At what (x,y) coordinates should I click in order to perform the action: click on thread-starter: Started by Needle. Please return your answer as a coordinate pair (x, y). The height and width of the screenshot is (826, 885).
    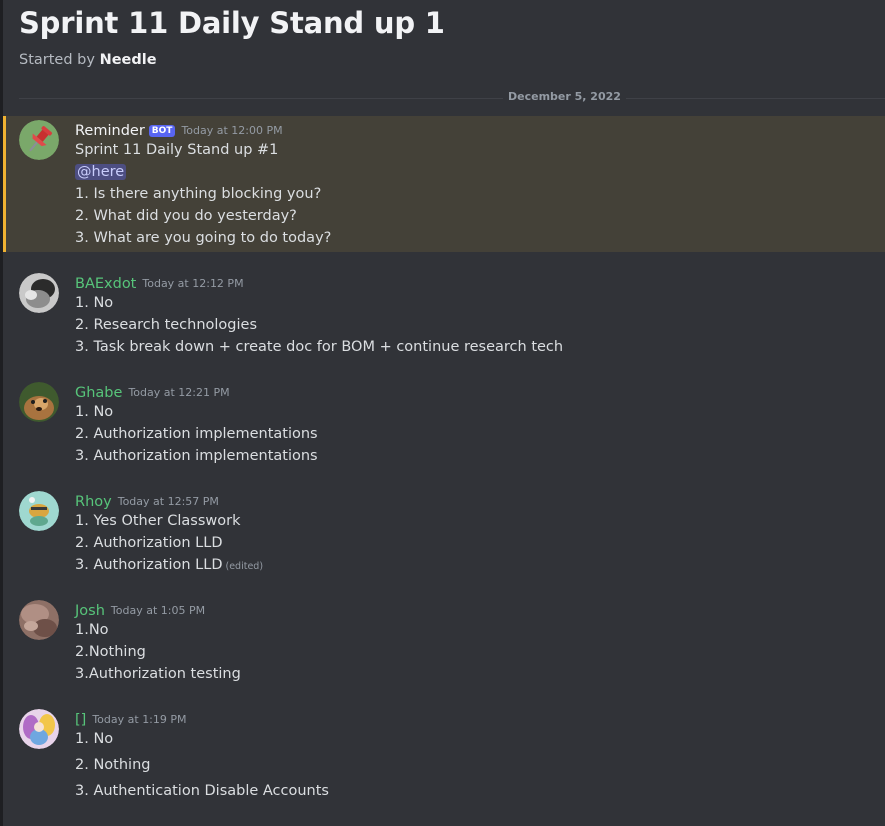
    Looking at the image, I should click on (88, 60).